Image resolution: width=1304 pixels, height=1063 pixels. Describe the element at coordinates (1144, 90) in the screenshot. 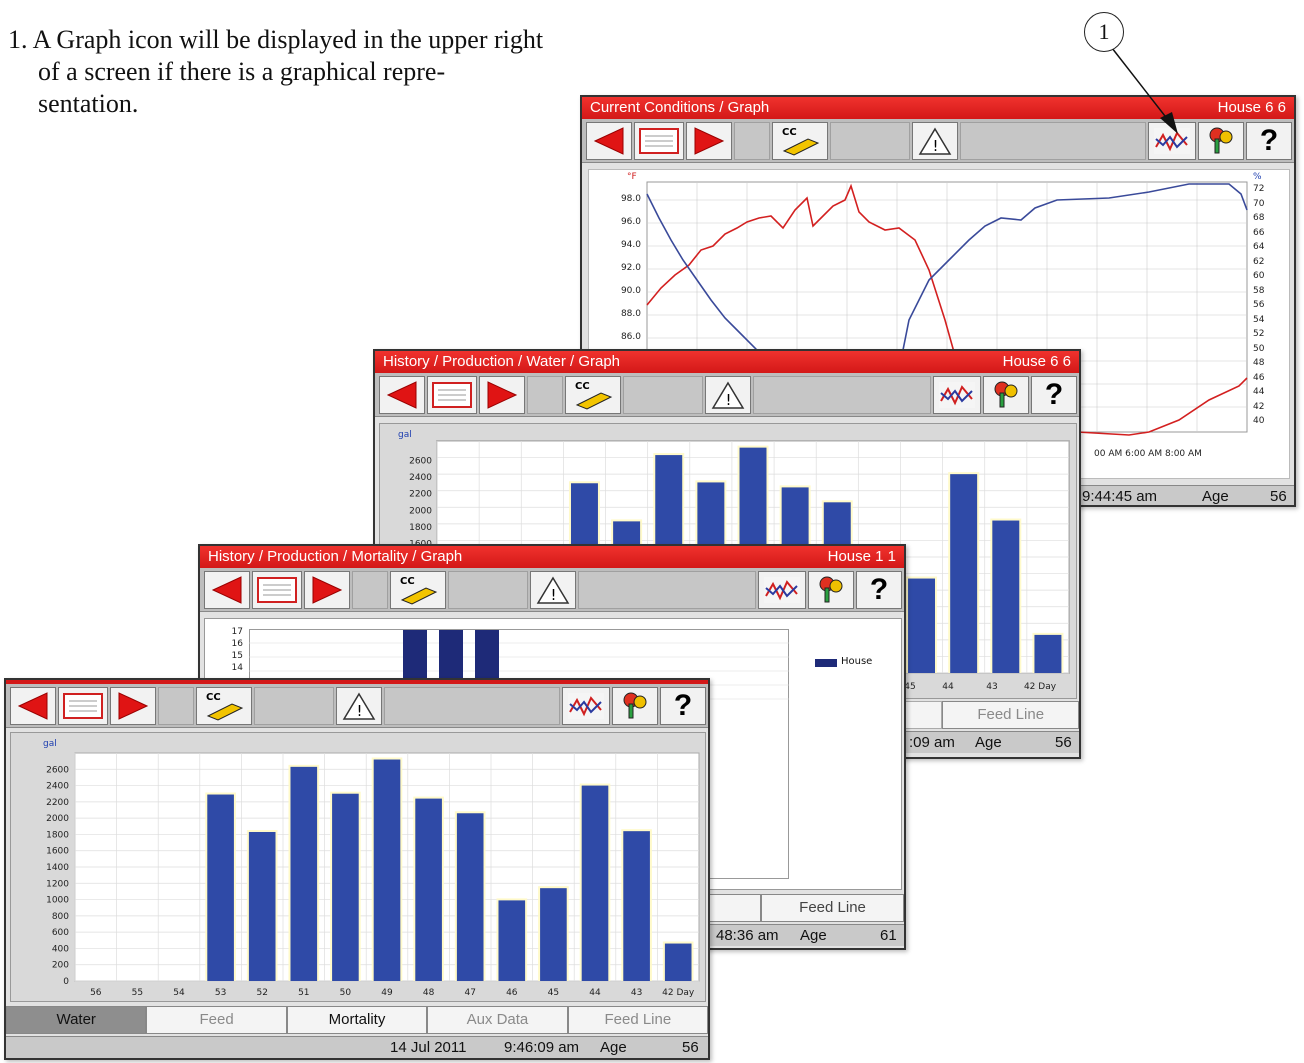

I see `callout-arrow` at that location.